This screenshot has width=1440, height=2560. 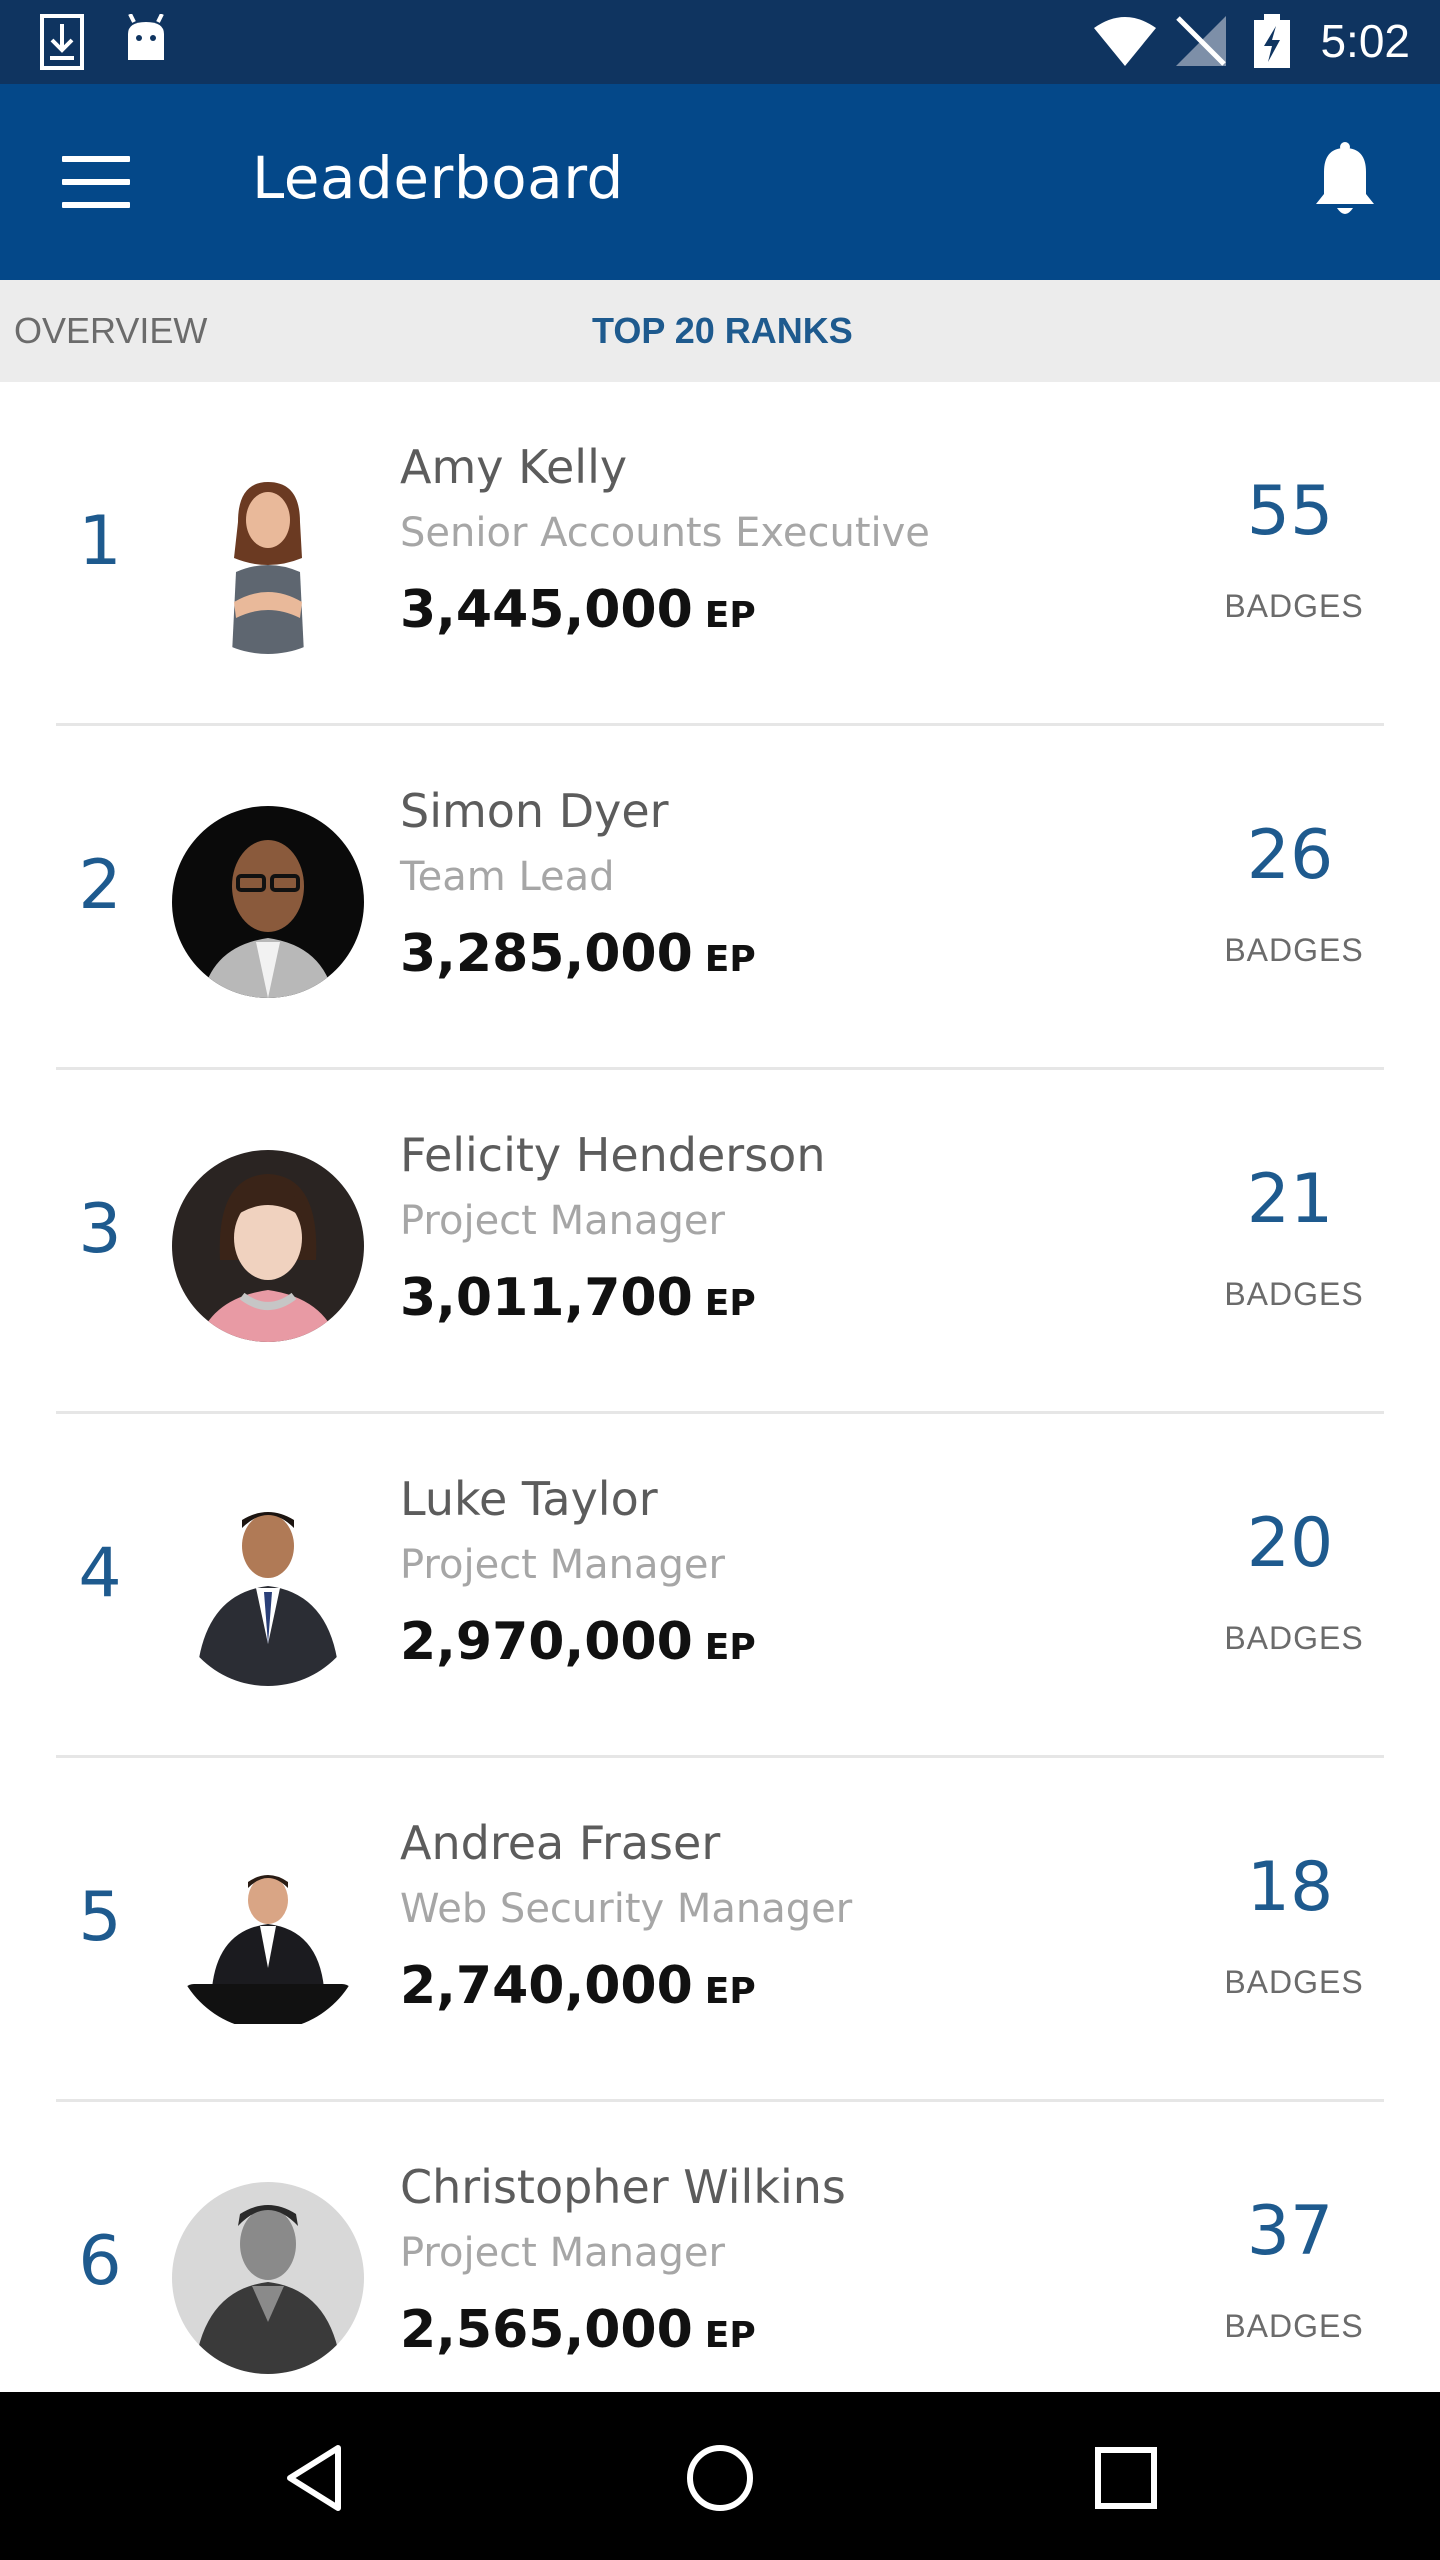 What do you see at coordinates (1345, 182) in the screenshot?
I see `notification-bell-icon` at bounding box center [1345, 182].